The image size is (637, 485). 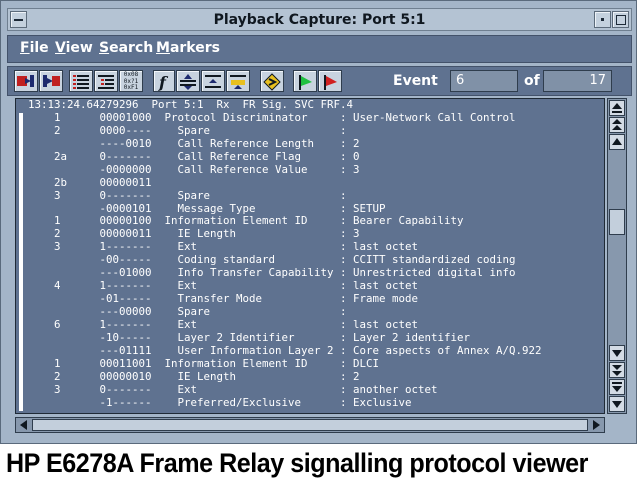 I want to click on scroll-icon, so click(x=272, y=82).